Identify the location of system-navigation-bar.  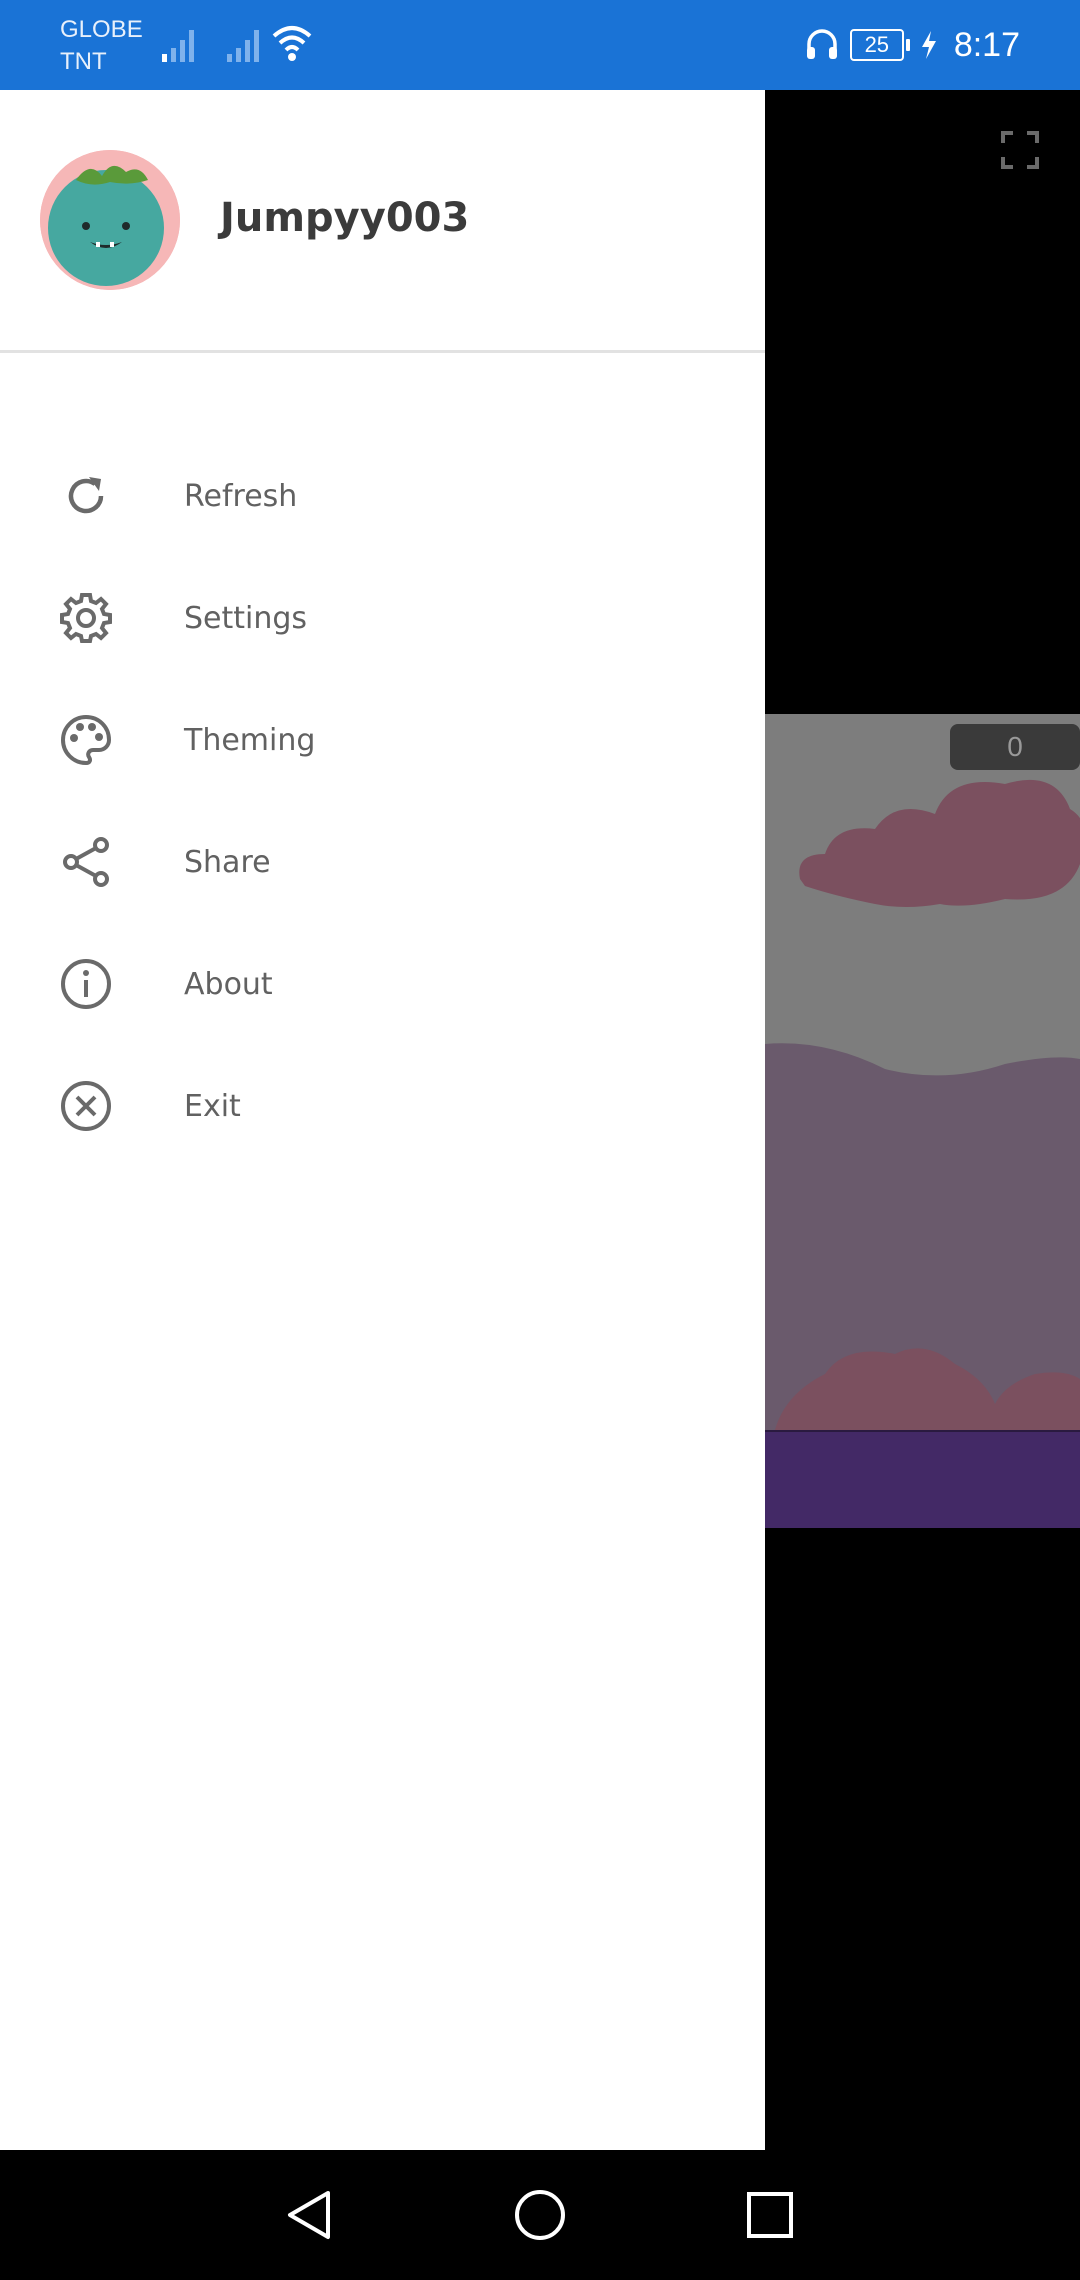
(540, 2215).